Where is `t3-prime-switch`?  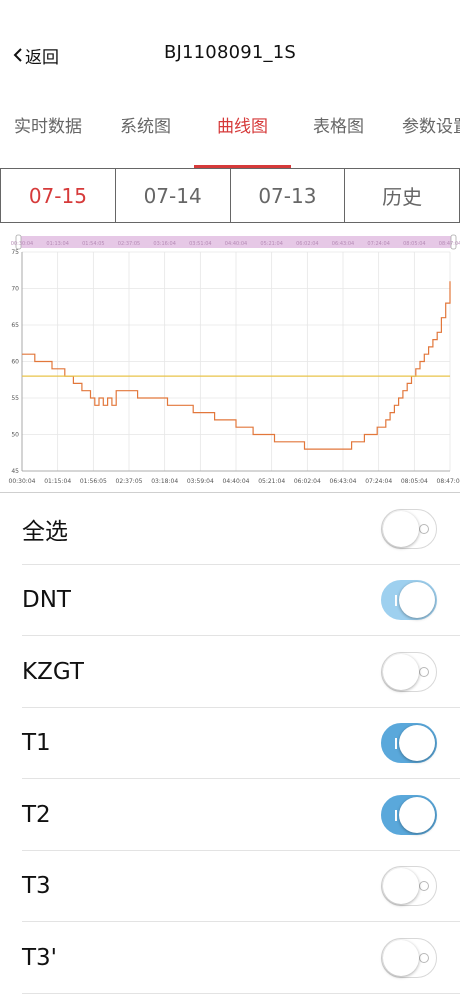 t3-prime-switch is located at coordinates (409, 957).